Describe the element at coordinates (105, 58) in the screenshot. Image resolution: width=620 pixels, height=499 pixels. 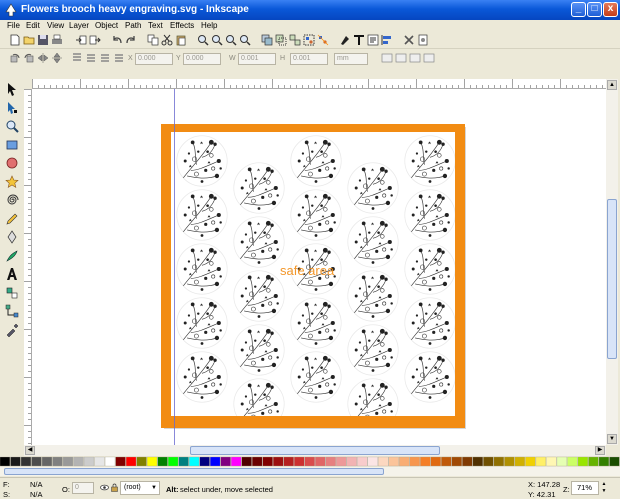
I see `lower-icon` at that location.